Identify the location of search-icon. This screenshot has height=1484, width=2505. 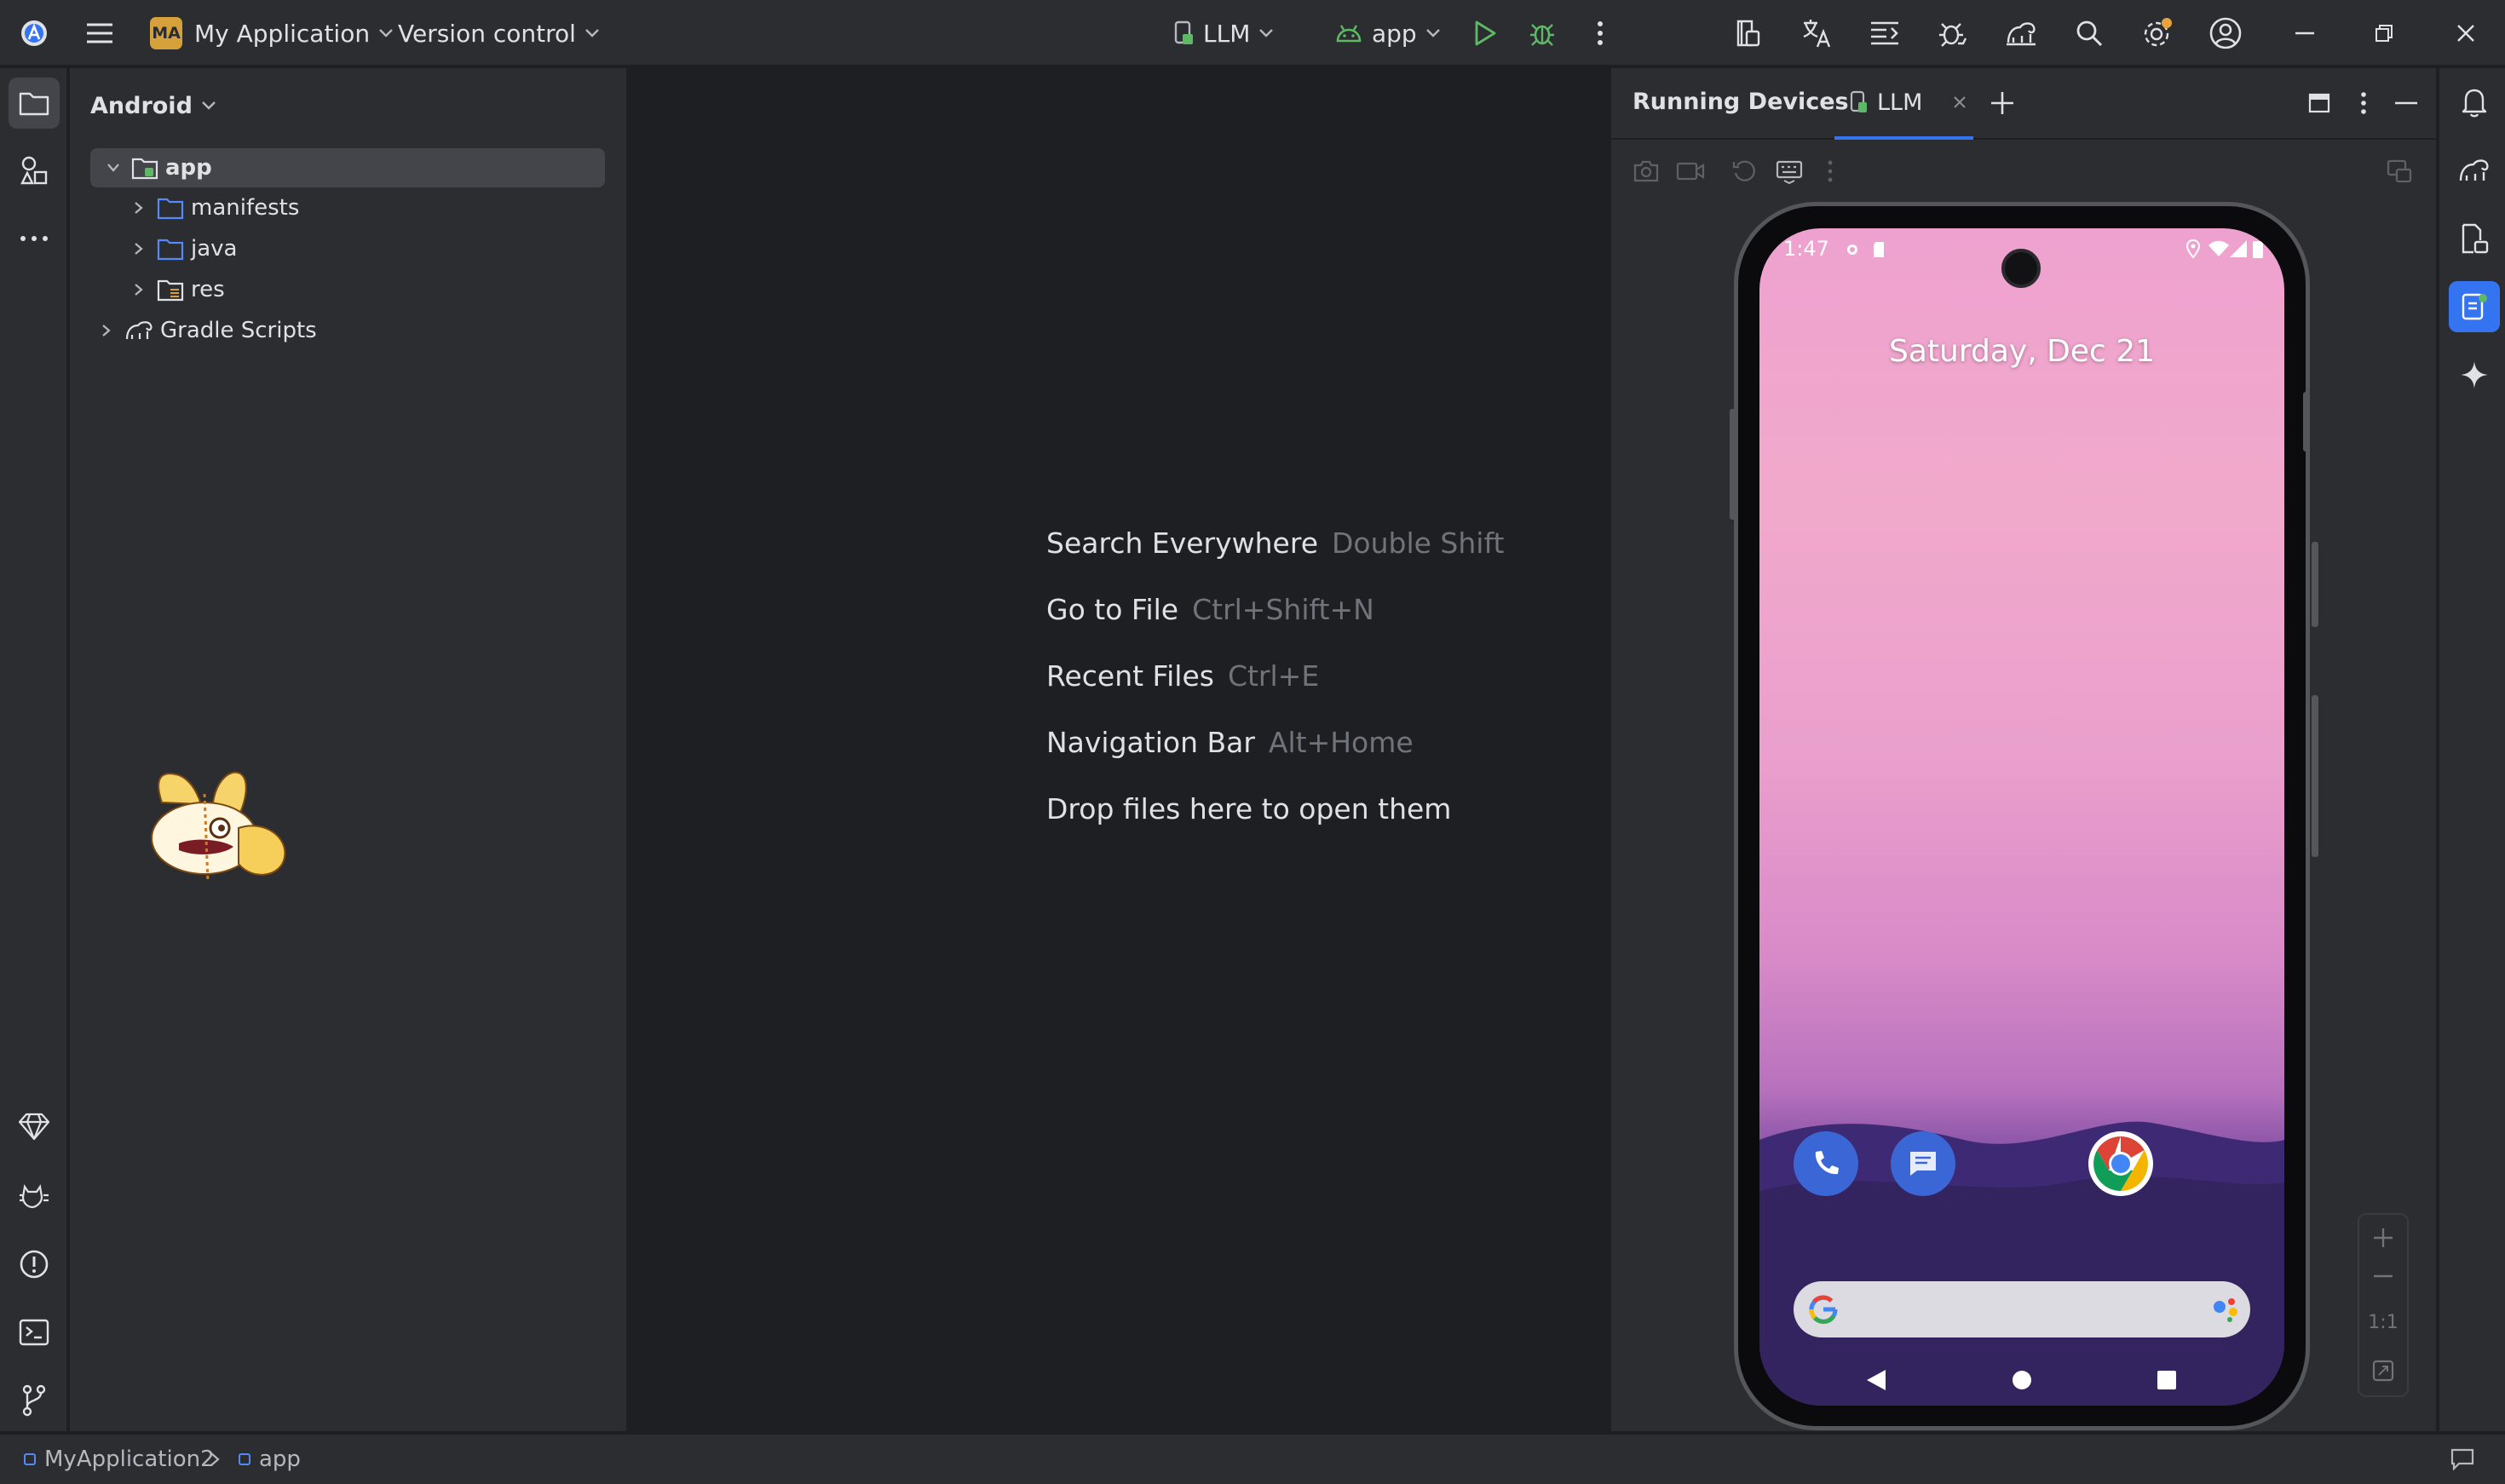
(2089, 33).